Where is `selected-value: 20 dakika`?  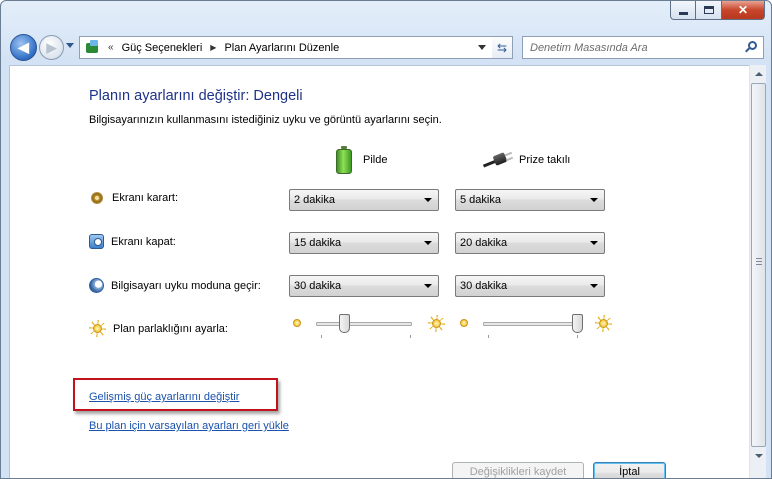 selected-value: 20 dakika is located at coordinates (484, 243).